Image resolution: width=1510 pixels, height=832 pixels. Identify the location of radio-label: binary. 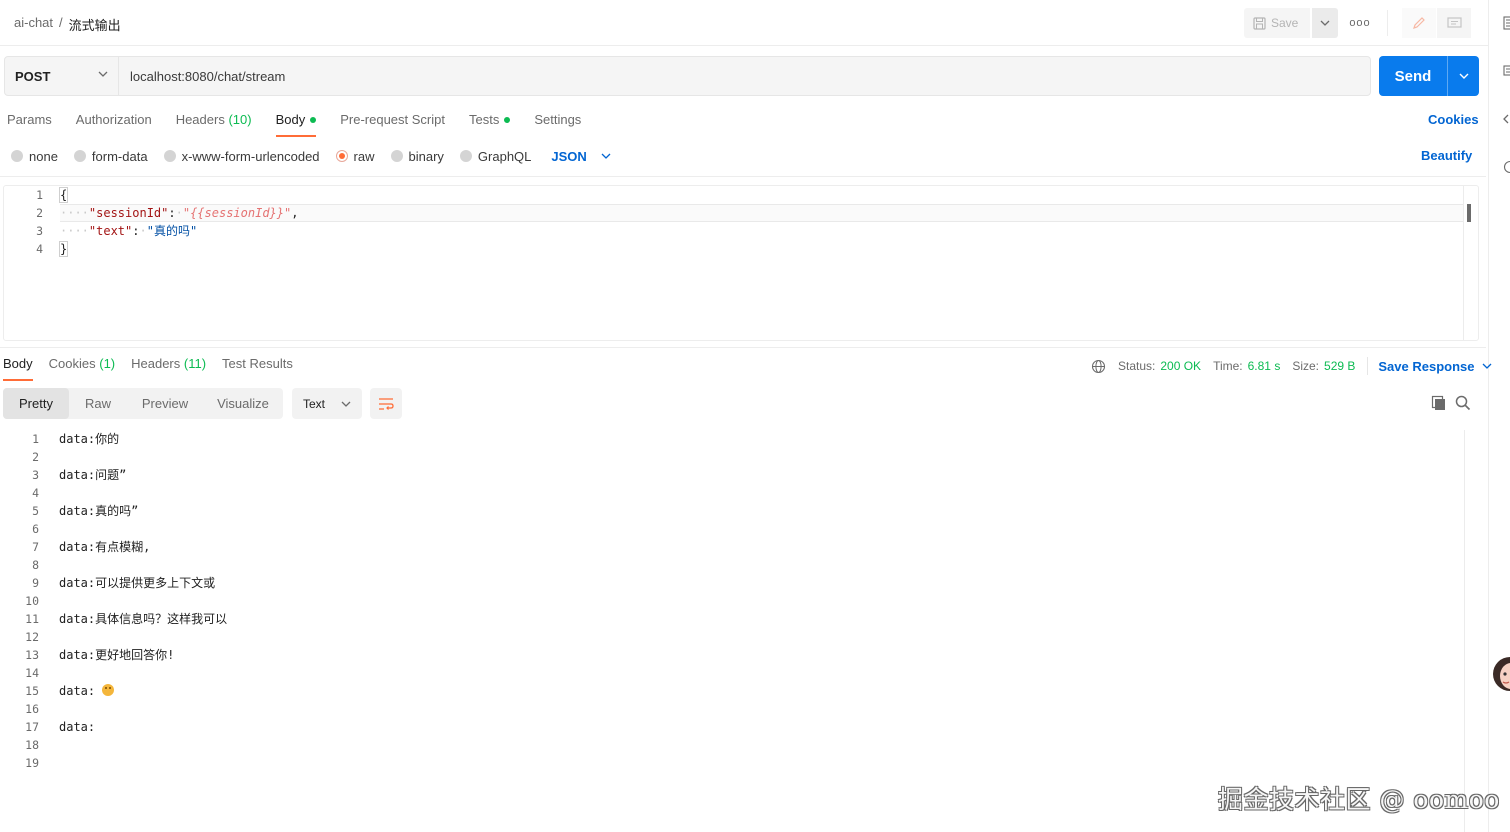
(426, 156).